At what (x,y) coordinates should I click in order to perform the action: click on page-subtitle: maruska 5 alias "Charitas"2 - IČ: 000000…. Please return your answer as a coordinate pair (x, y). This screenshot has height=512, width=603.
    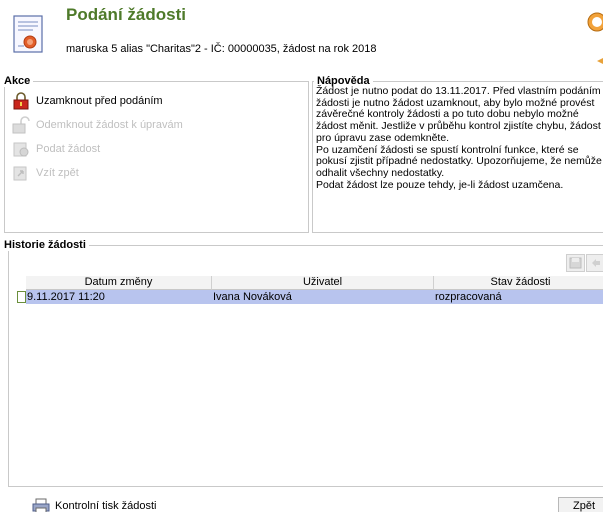
    Looking at the image, I should click on (221, 49).